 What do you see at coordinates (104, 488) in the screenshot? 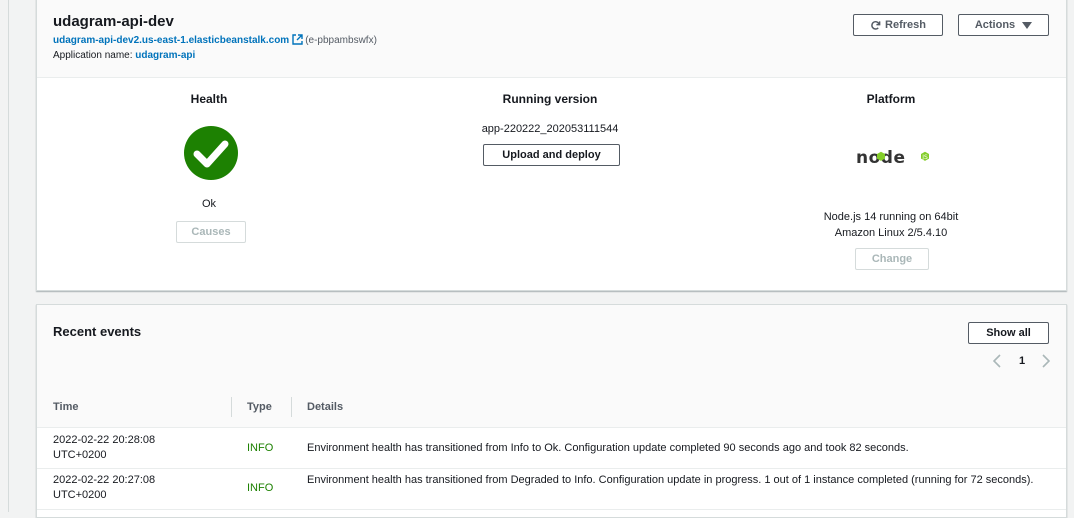
I see `event-time: 2022-02-22 20:27:08 UTC+0200` at bounding box center [104, 488].